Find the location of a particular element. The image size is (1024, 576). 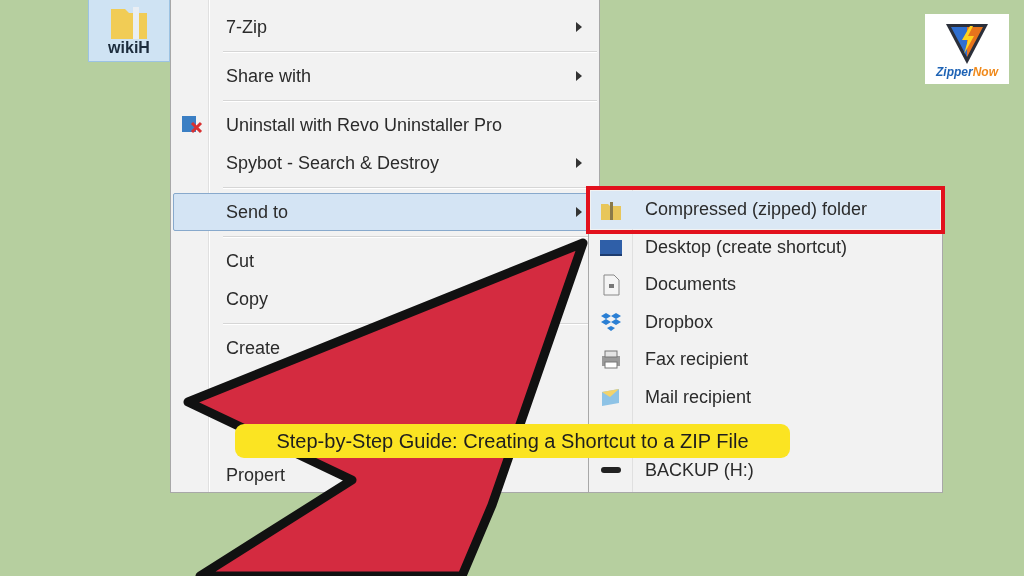

printer-icon is located at coordinates (611, 359).